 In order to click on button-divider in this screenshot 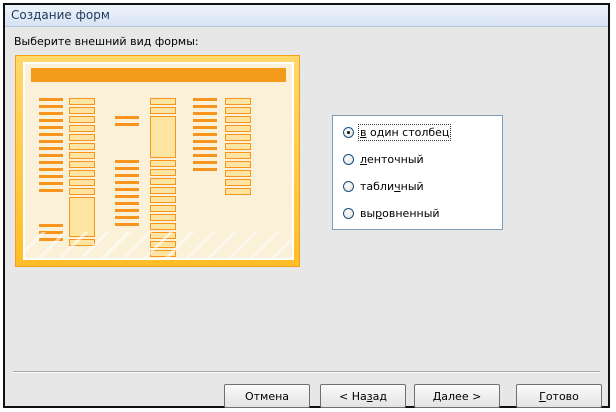, I will do `click(306, 372)`.